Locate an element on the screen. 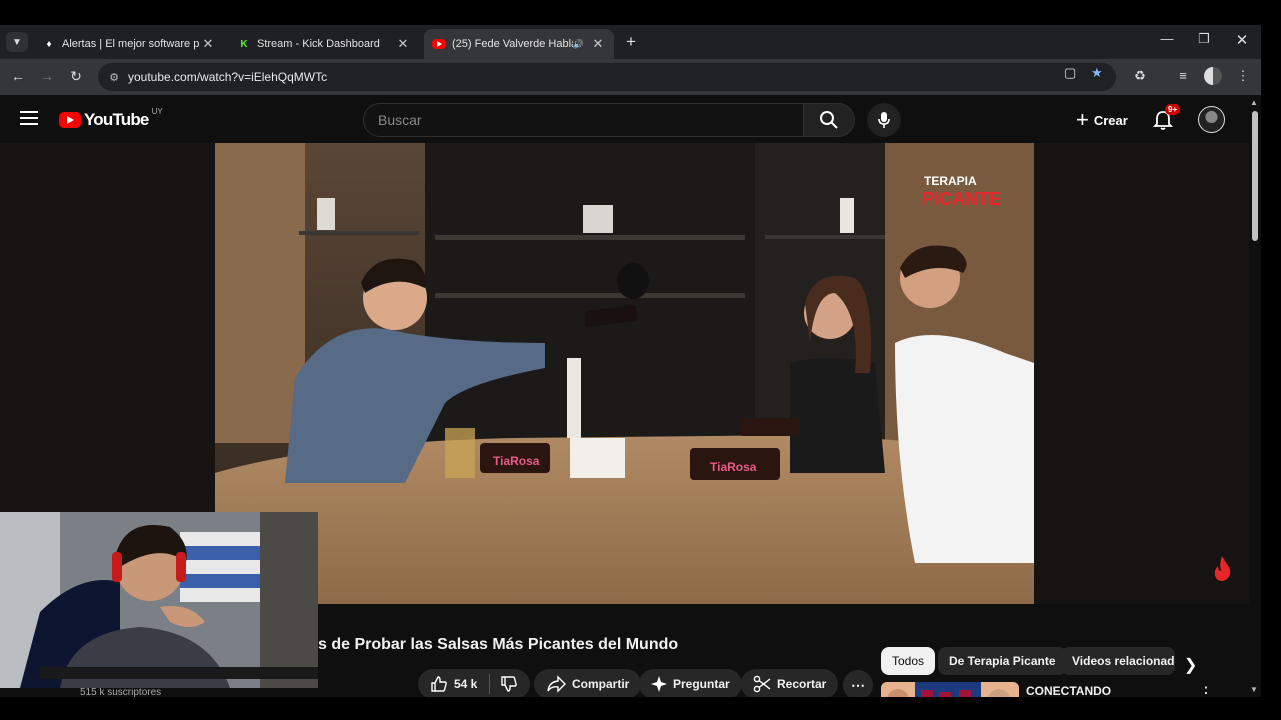  logo-wordmark: YouTube is located at coordinates (116, 119).